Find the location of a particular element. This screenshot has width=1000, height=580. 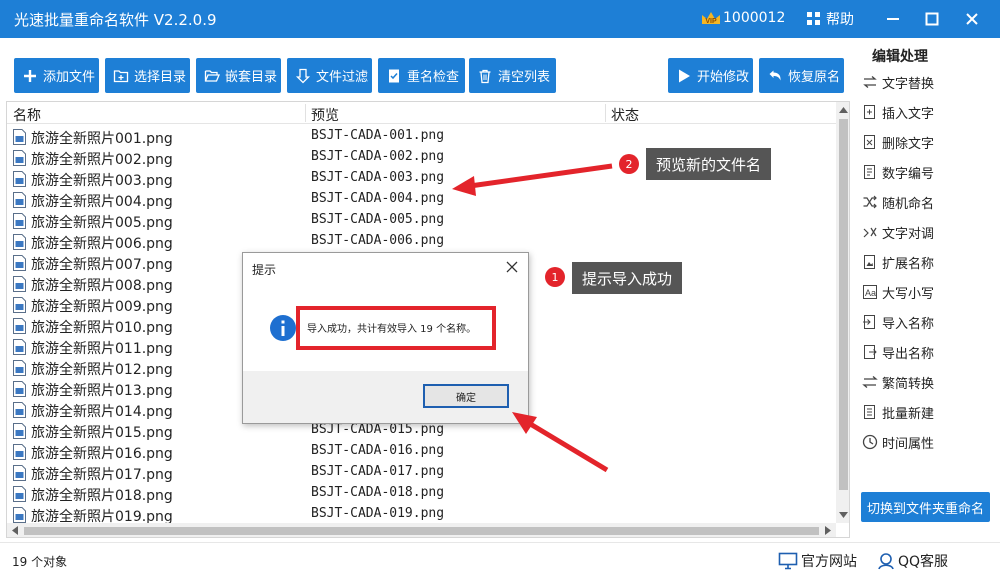

vertical-scrollbar is located at coordinates (842, 312).